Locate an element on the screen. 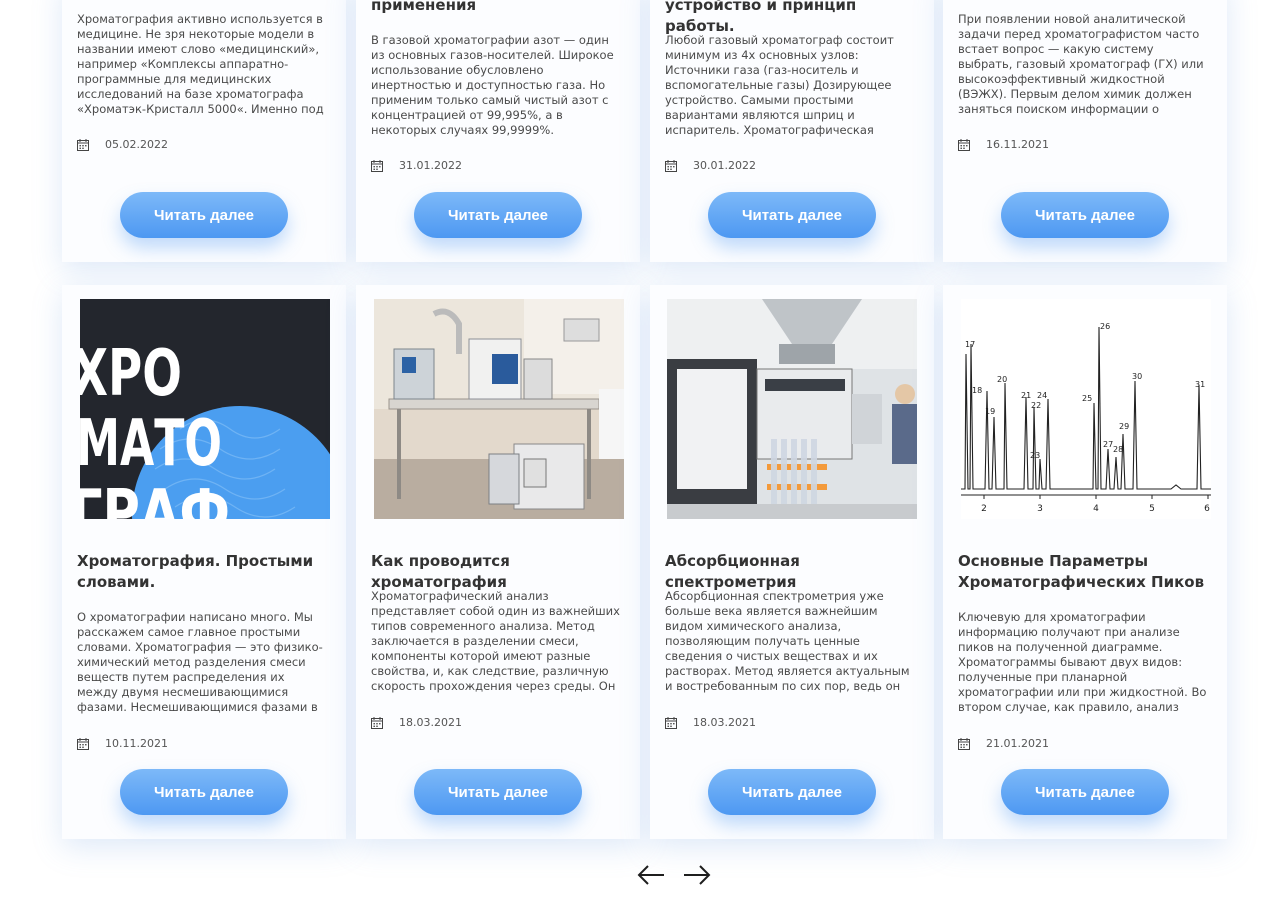 The image size is (1283, 897). chromatography-typography-image: ХРО МАТО ГРАФ is located at coordinates (205, 409).